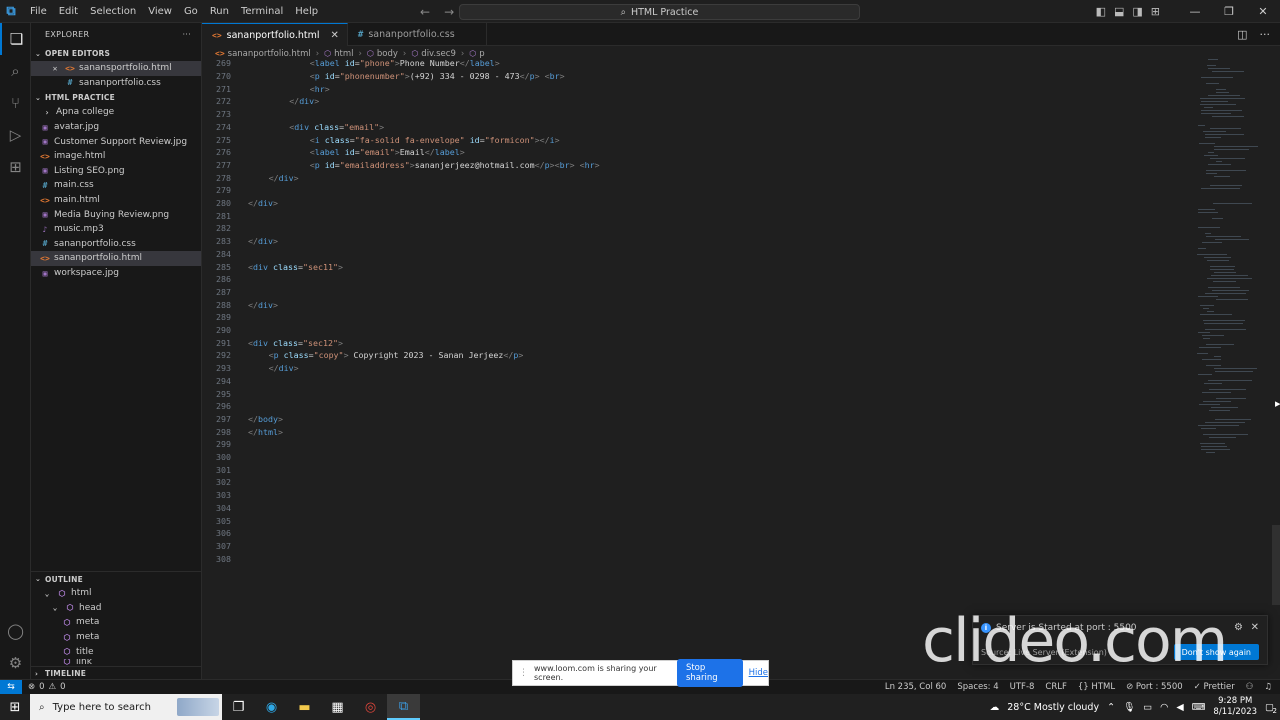  I want to click on menu-edit: Edit, so click(68, 11).